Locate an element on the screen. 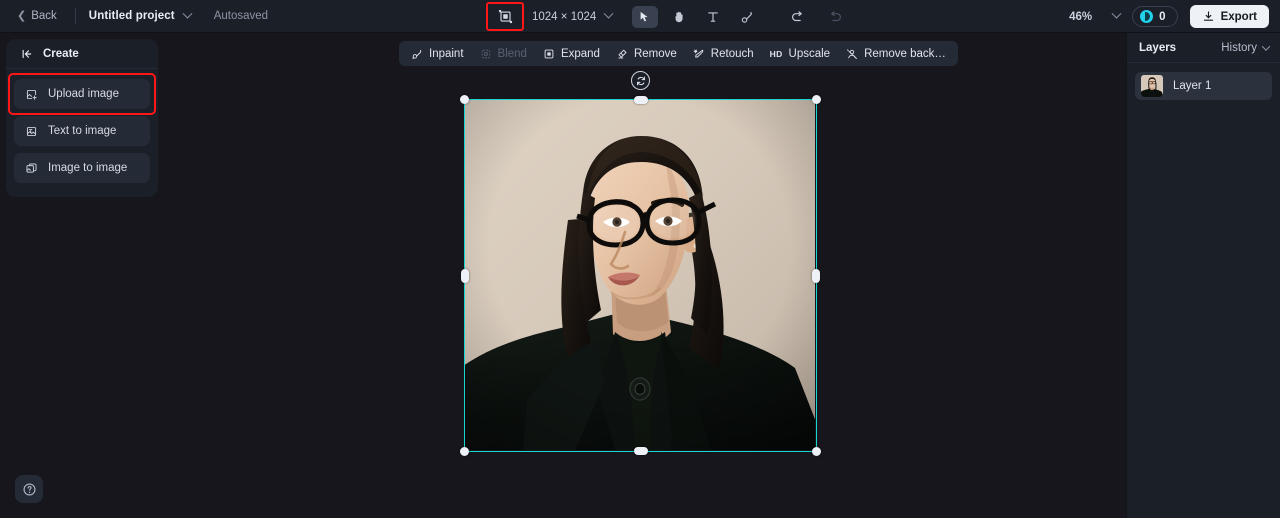  resize-handle-top-center is located at coordinates (641, 100).